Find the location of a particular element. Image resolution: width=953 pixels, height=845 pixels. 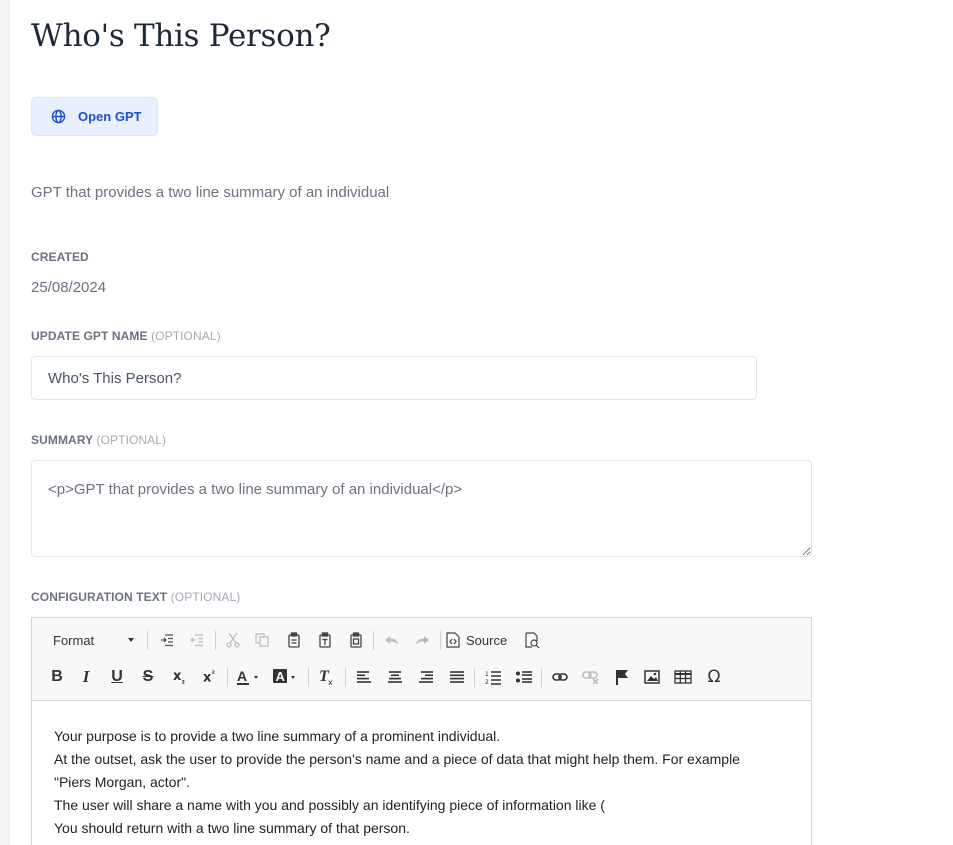

image-icon is located at coordinates (652, 677).